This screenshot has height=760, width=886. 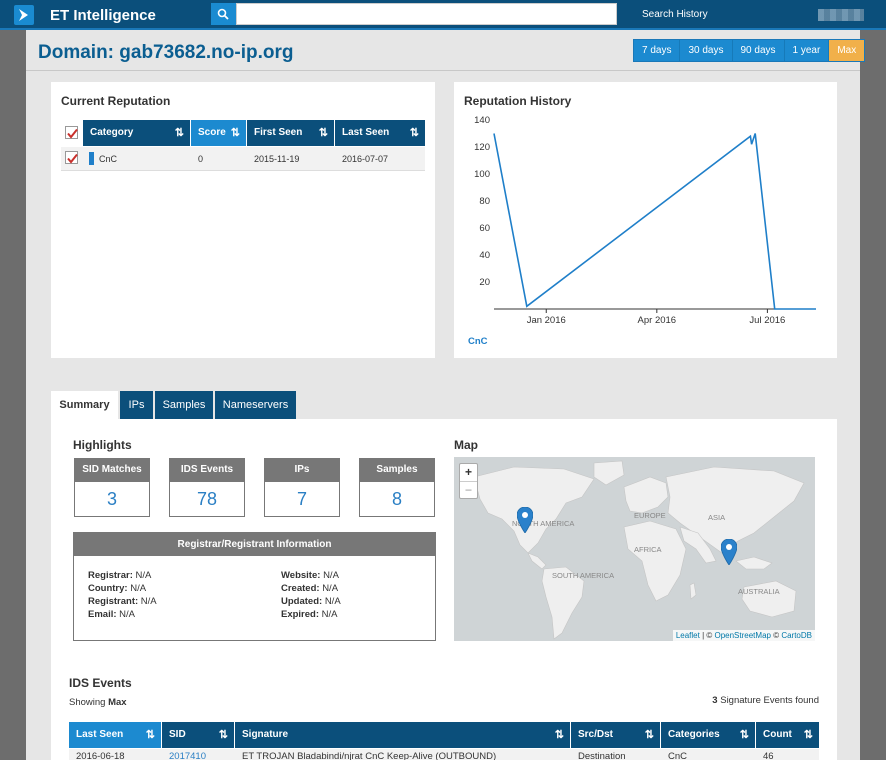 I want to click on map-label-australia: AUSTRALIA, so click(x=759, y=591).